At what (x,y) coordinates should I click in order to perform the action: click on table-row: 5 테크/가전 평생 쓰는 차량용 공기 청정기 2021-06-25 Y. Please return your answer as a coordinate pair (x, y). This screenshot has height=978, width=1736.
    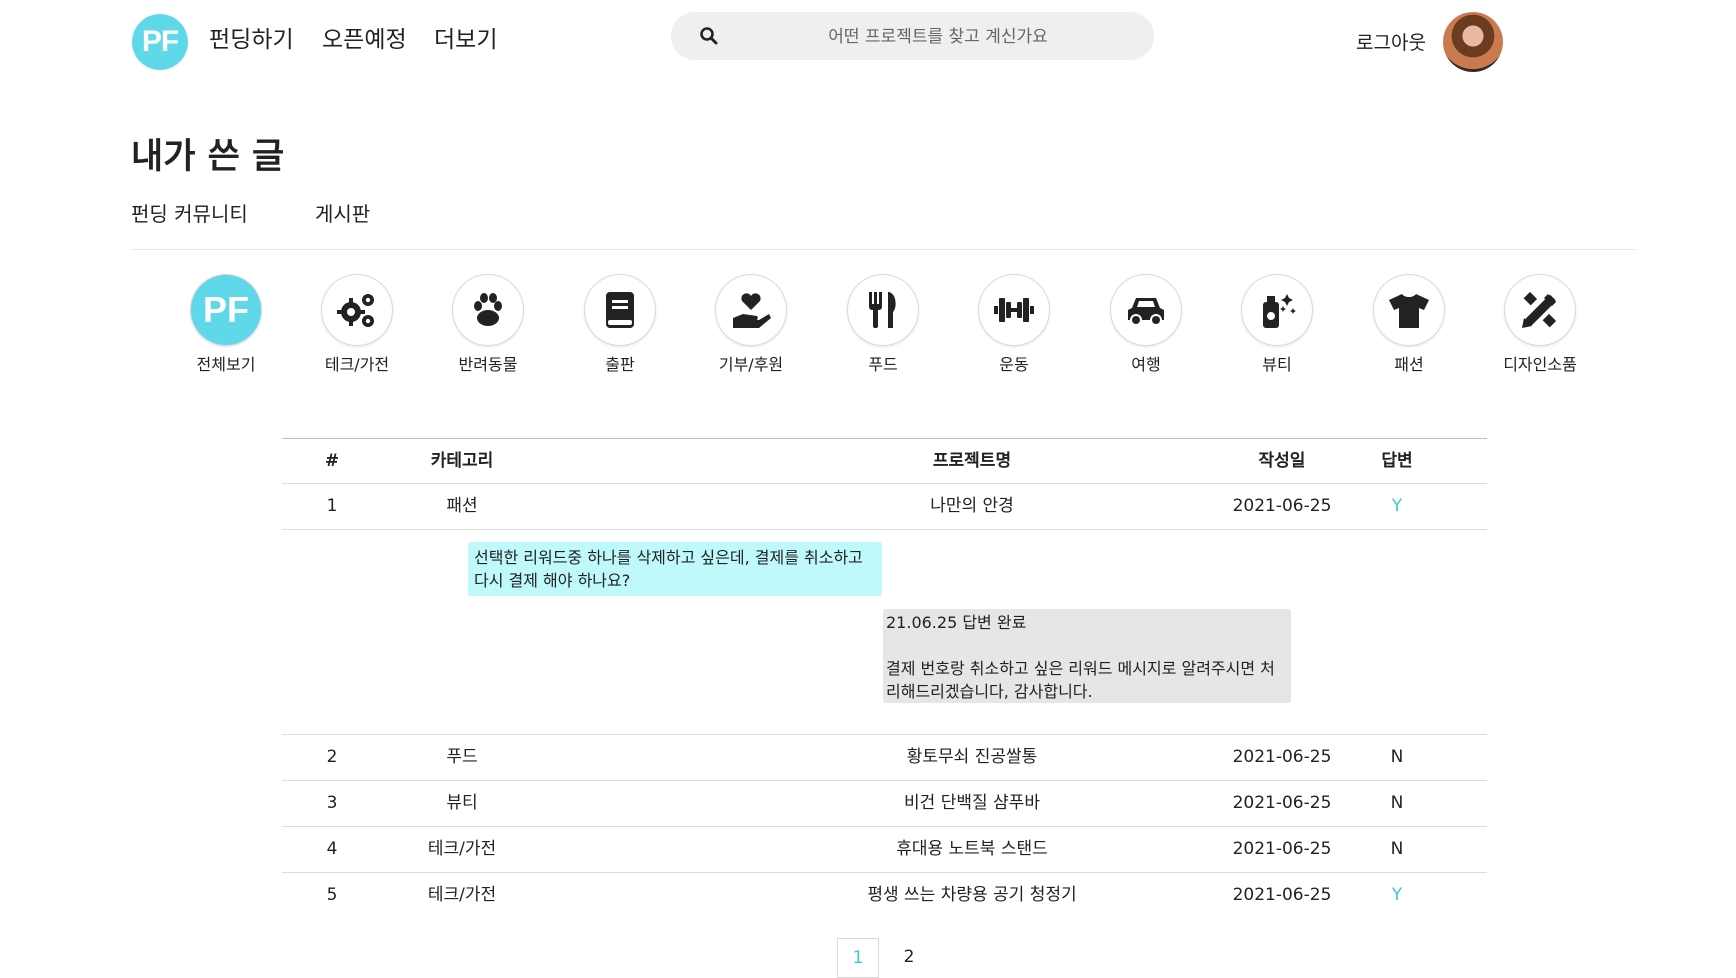
    Looking at the image, I should click on (884, 895).